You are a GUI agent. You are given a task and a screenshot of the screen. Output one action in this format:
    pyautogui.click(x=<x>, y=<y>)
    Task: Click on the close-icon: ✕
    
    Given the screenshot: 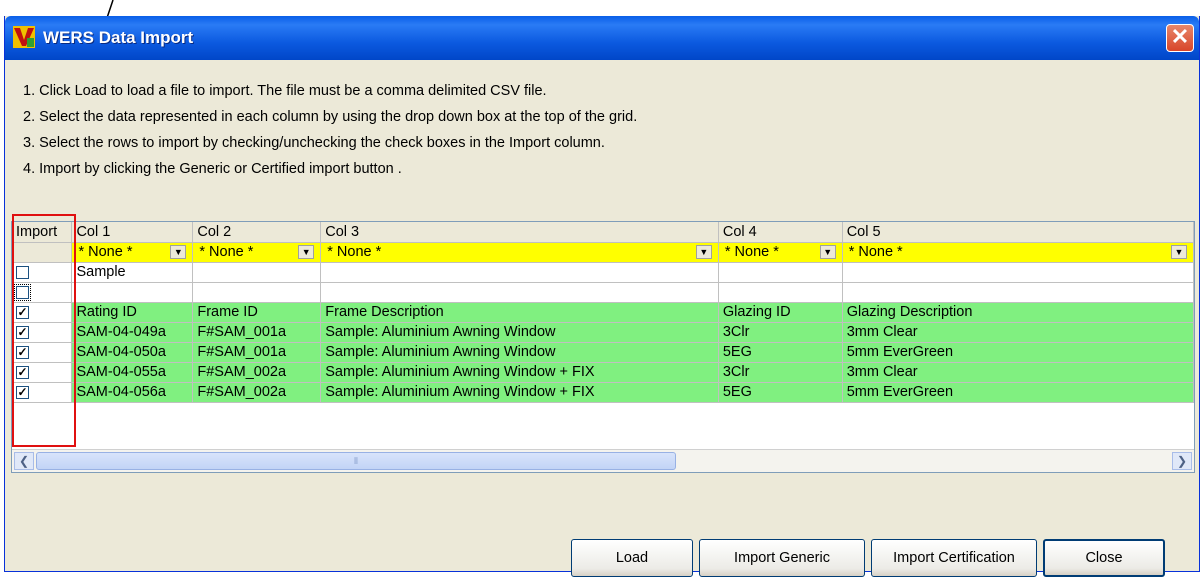 What is the action you would take?
    pyautogui.click(x=1180, y=36)
    